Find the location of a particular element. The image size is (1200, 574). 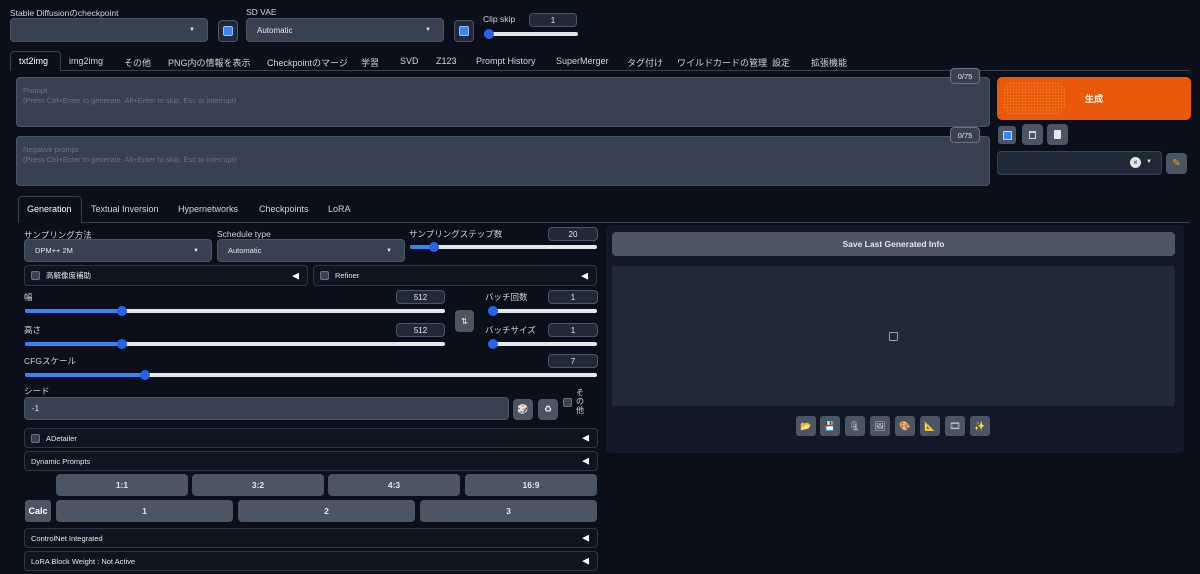

swap-icon: ⇅ is located at coordinates (464, 321).